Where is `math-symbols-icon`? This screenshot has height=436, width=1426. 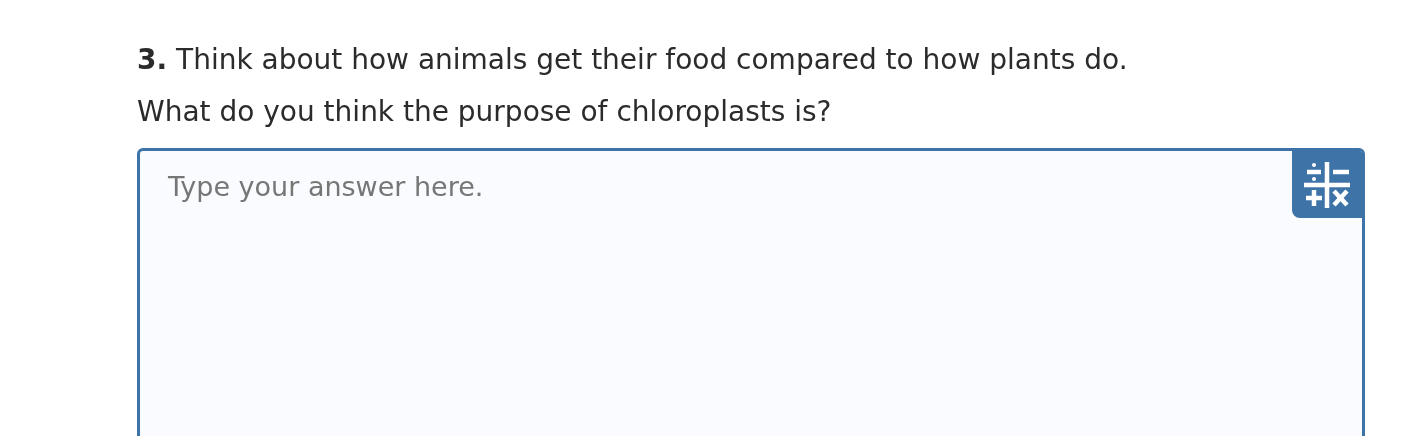 math-symbols-icon is located at coordinates (1327, 184).